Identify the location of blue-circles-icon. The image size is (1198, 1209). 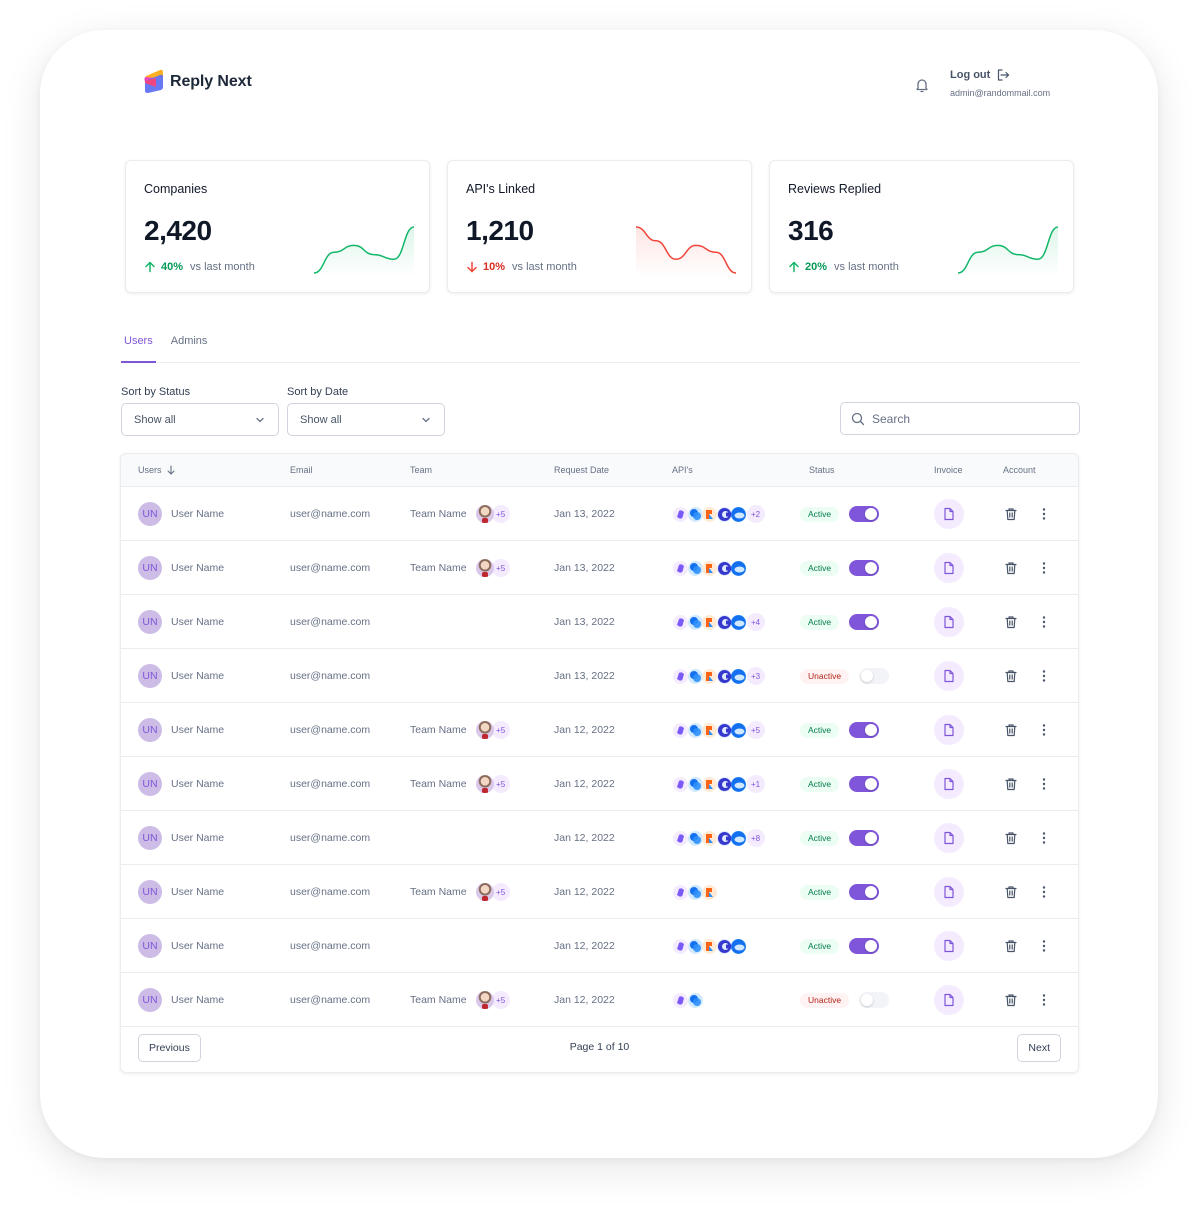
(695, 676).